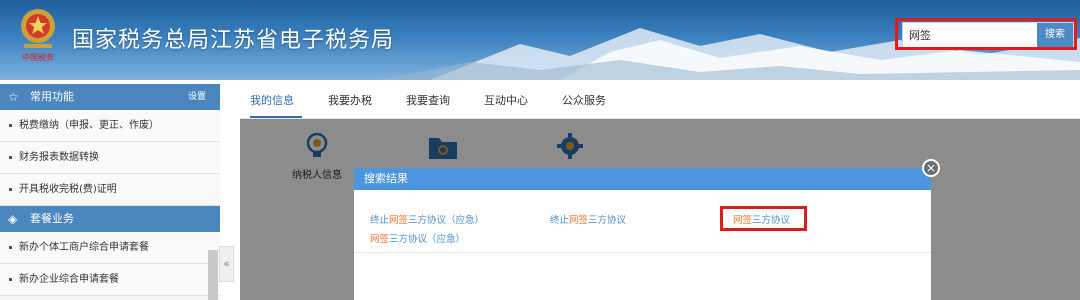 The image size is (1080, 300). I want to click on settings-link: 设置, so click(197, 97).